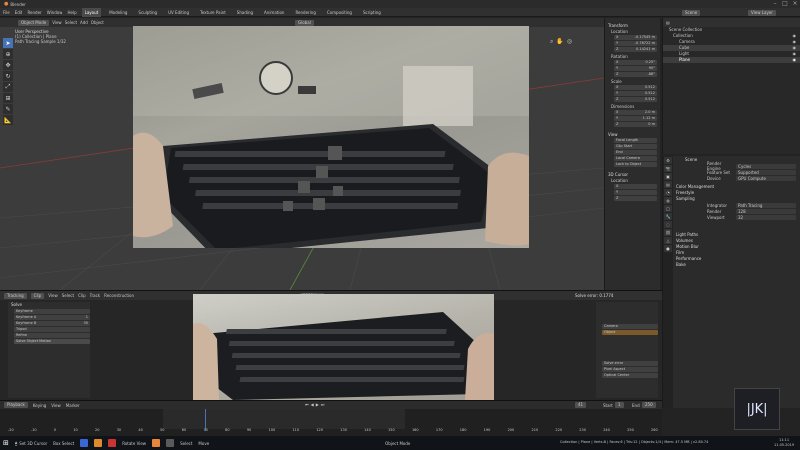 This screenshot has height=450, width=800. I want to click on view-section-title: View, so click(632, 134).